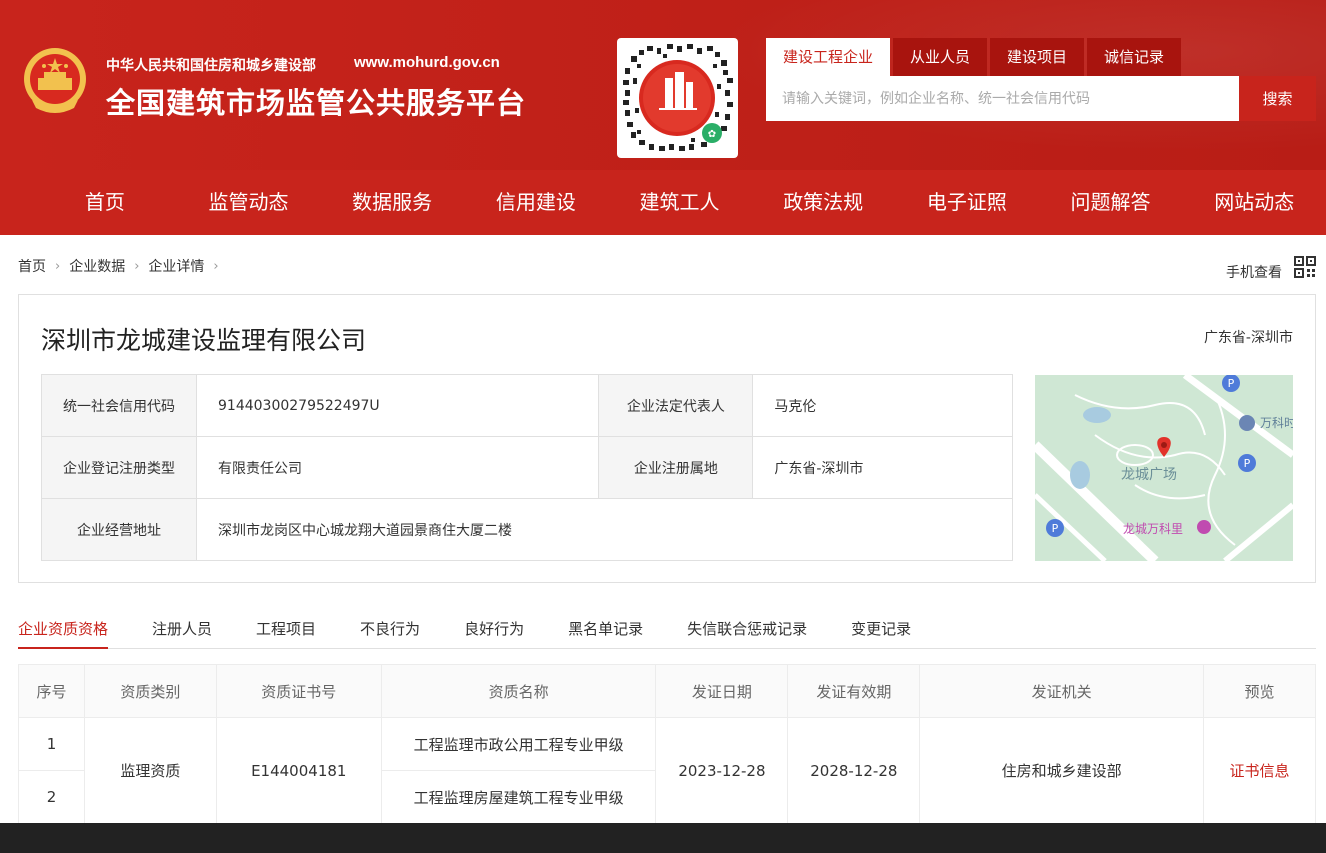 This screenshot has height=853, width=1326. I want to click on nav-item-credit-building: 信用建设, so click(536, 202).